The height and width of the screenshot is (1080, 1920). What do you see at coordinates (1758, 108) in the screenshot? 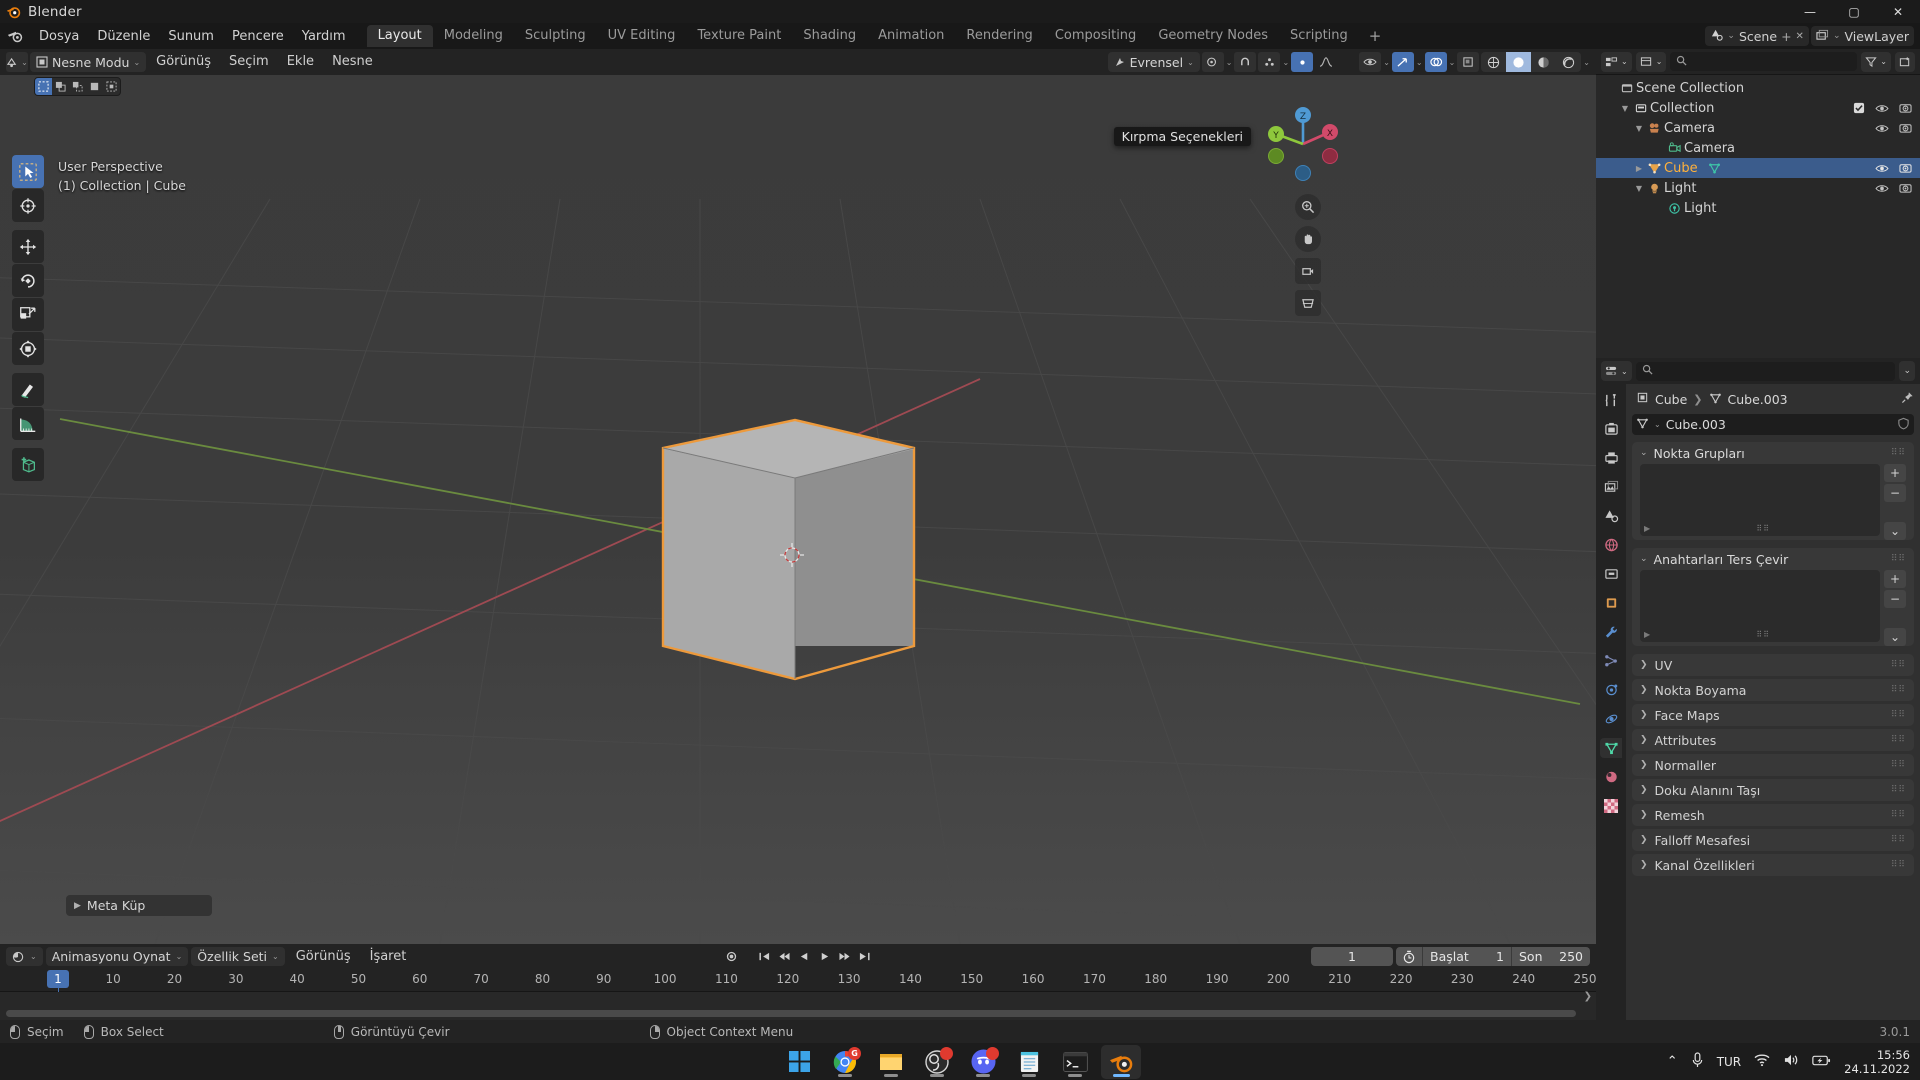
I see `outliner-row-collection: ▼ Collection` at bounding box center [1758, 108].